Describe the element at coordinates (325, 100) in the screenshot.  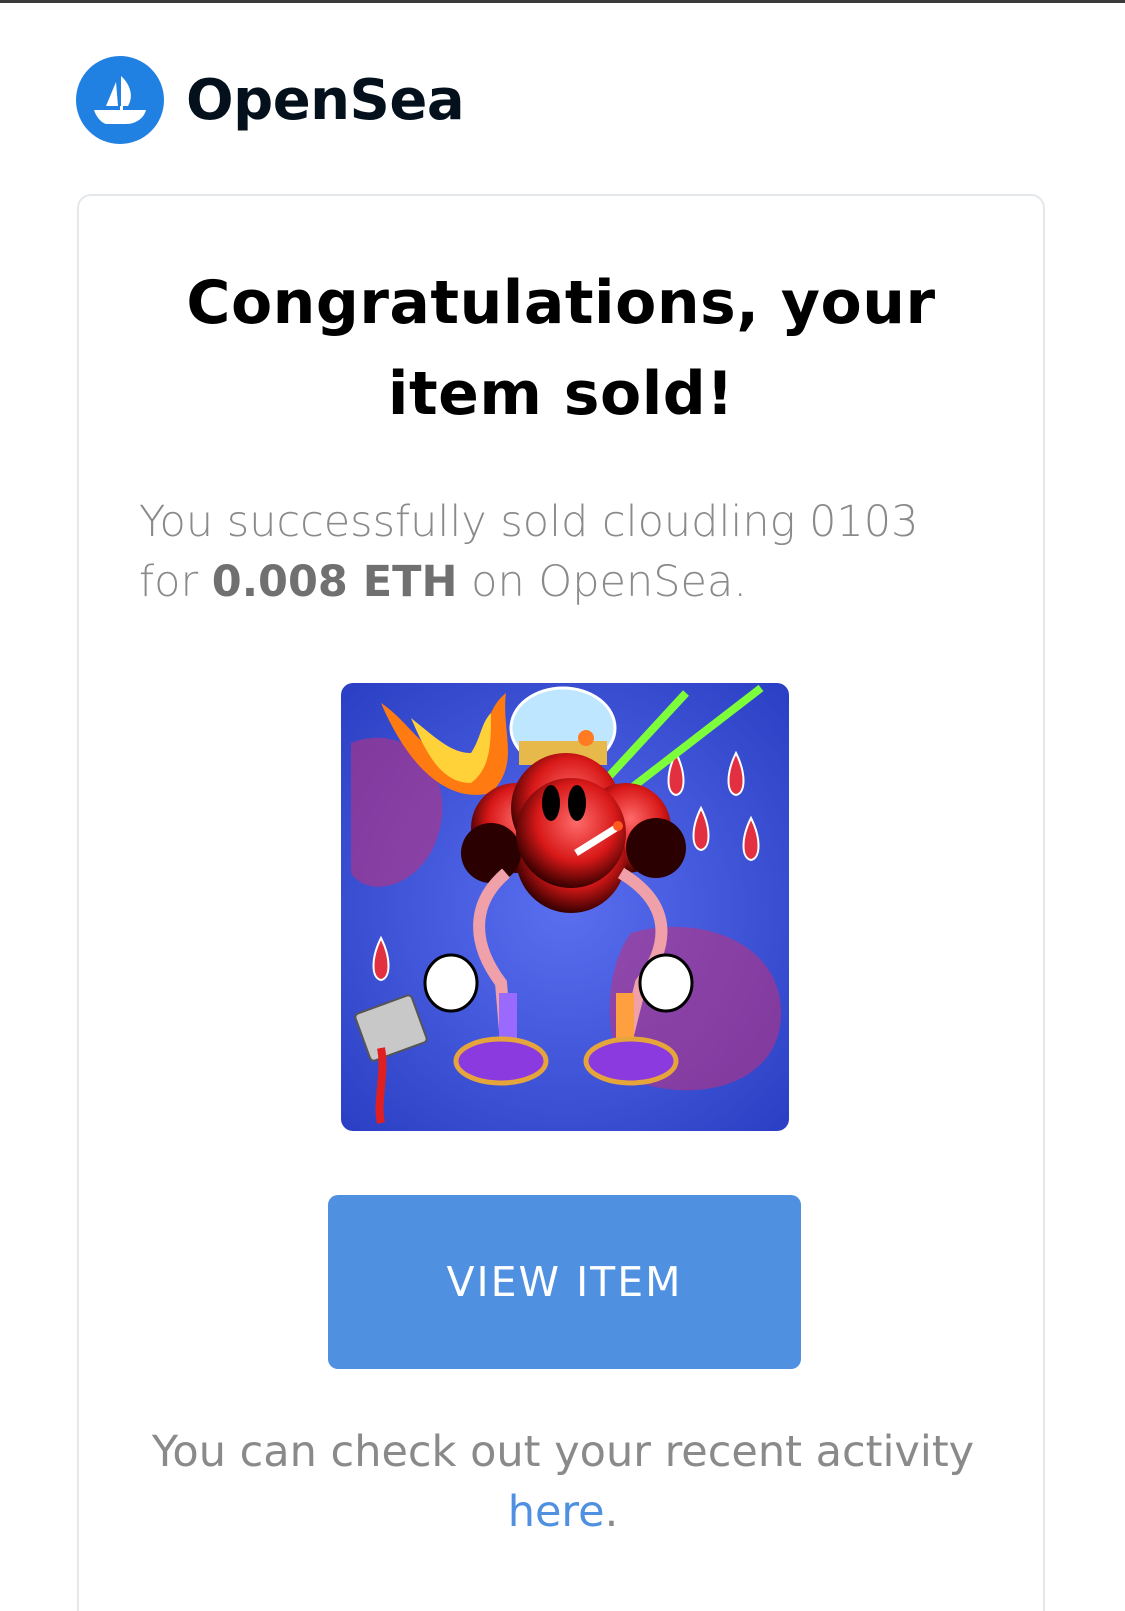
I see `brand-name: OpenSea` at that location.